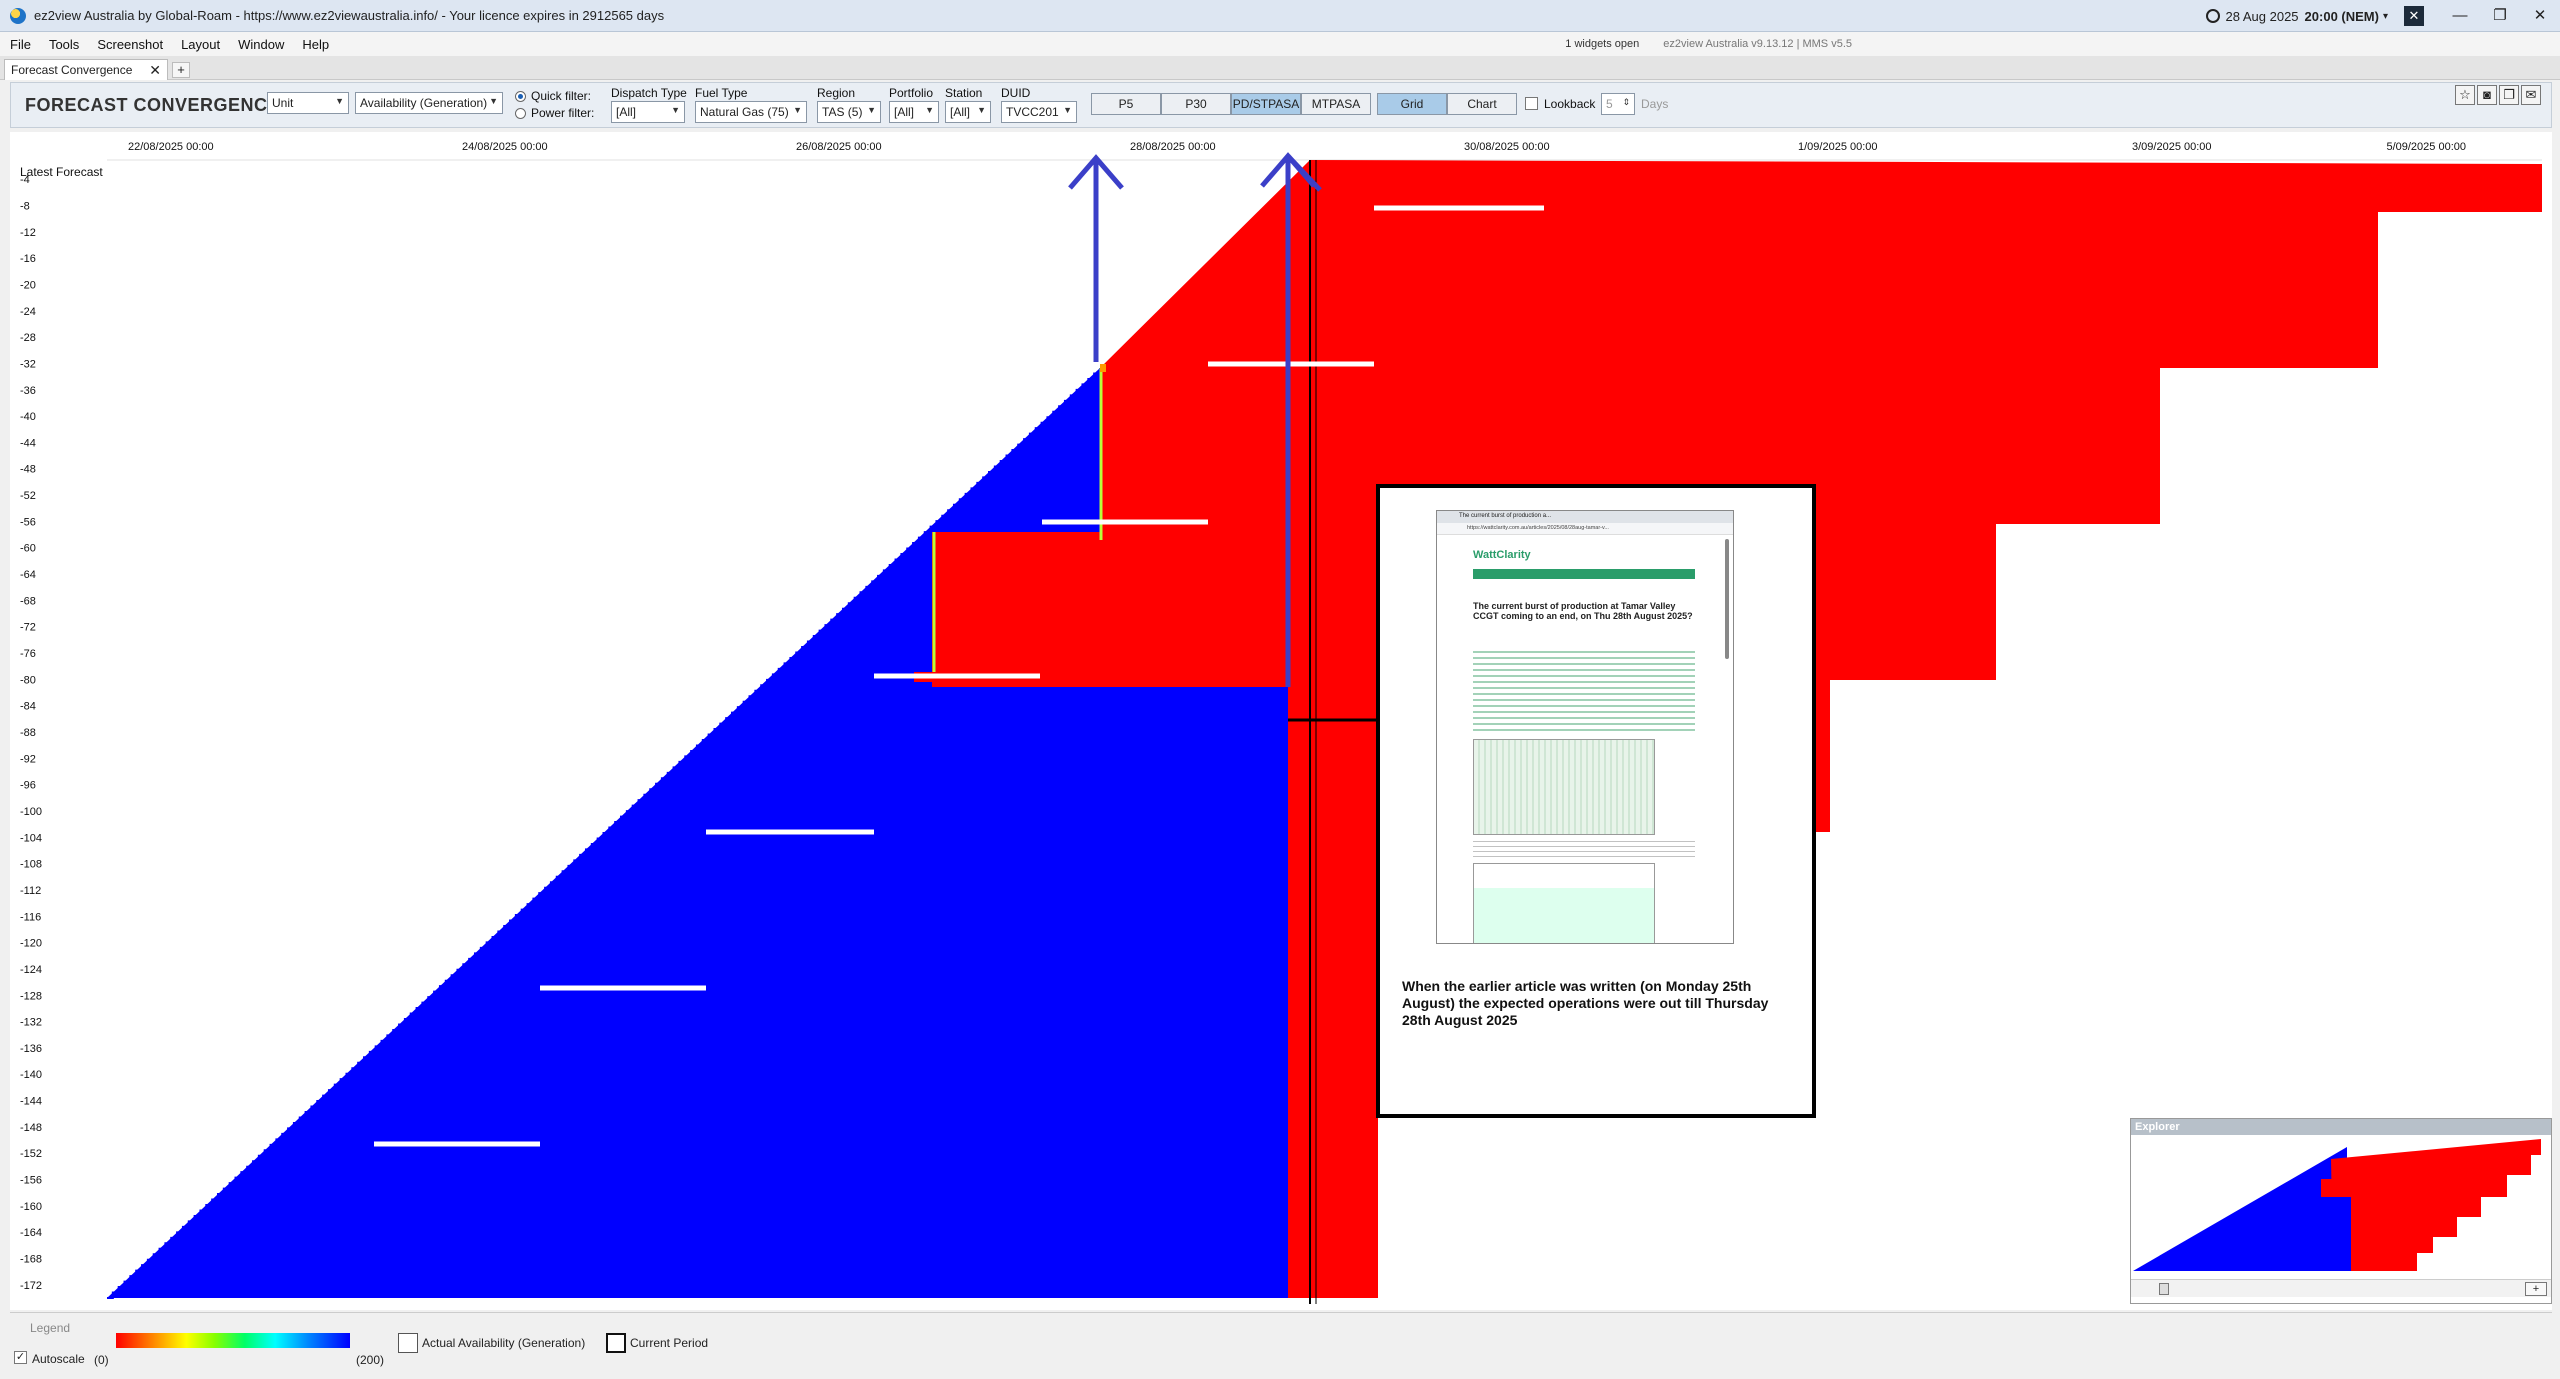 The image size is (2560, 1379). I want to click on y-tick-label: -168, so click(31, 1260).